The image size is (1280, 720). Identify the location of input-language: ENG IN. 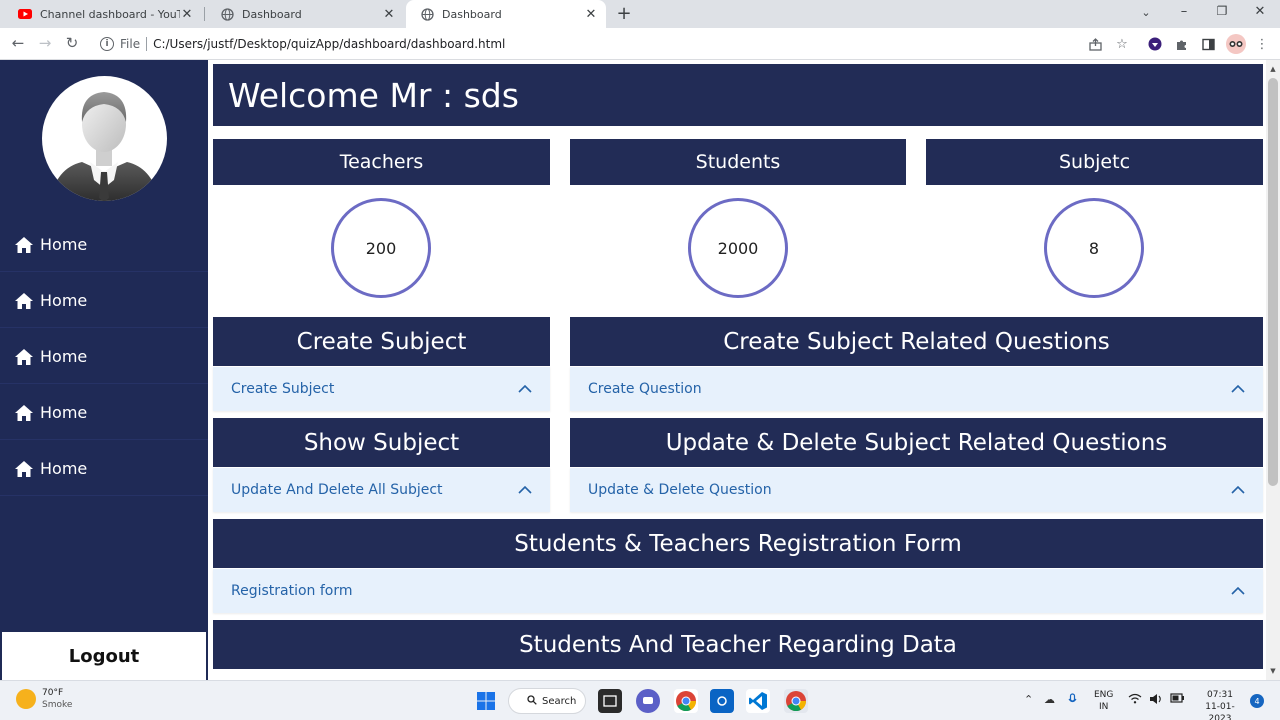
(1103, 701).